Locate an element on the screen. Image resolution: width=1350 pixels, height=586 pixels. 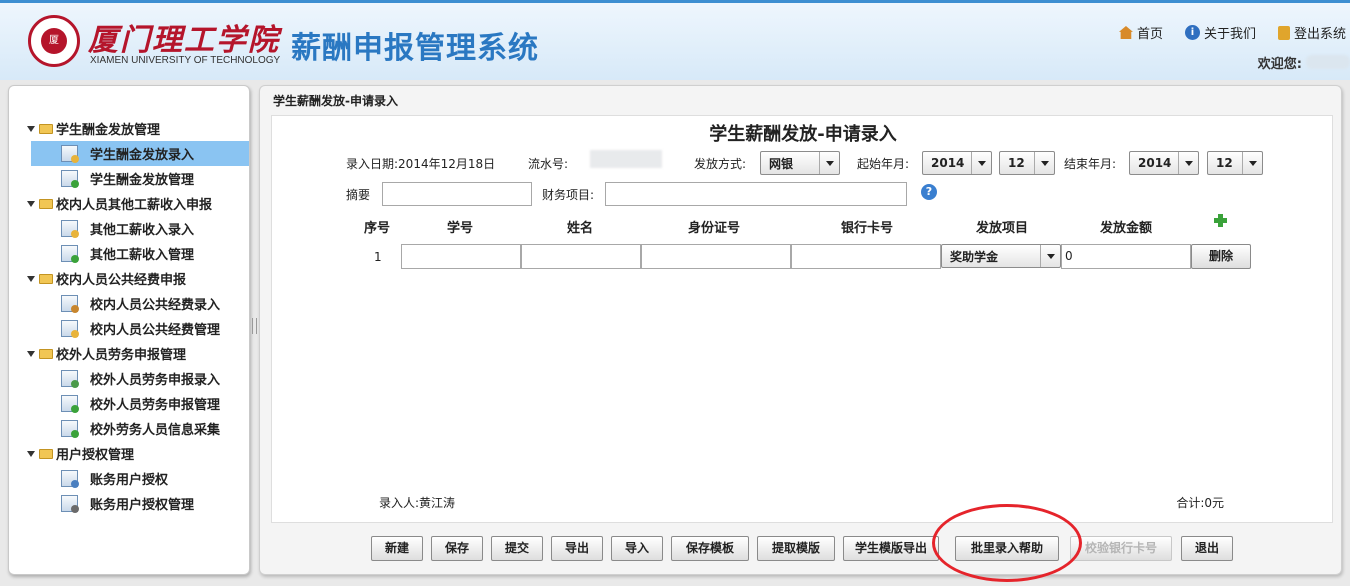
user-icon is located at coordinates (70, 504).